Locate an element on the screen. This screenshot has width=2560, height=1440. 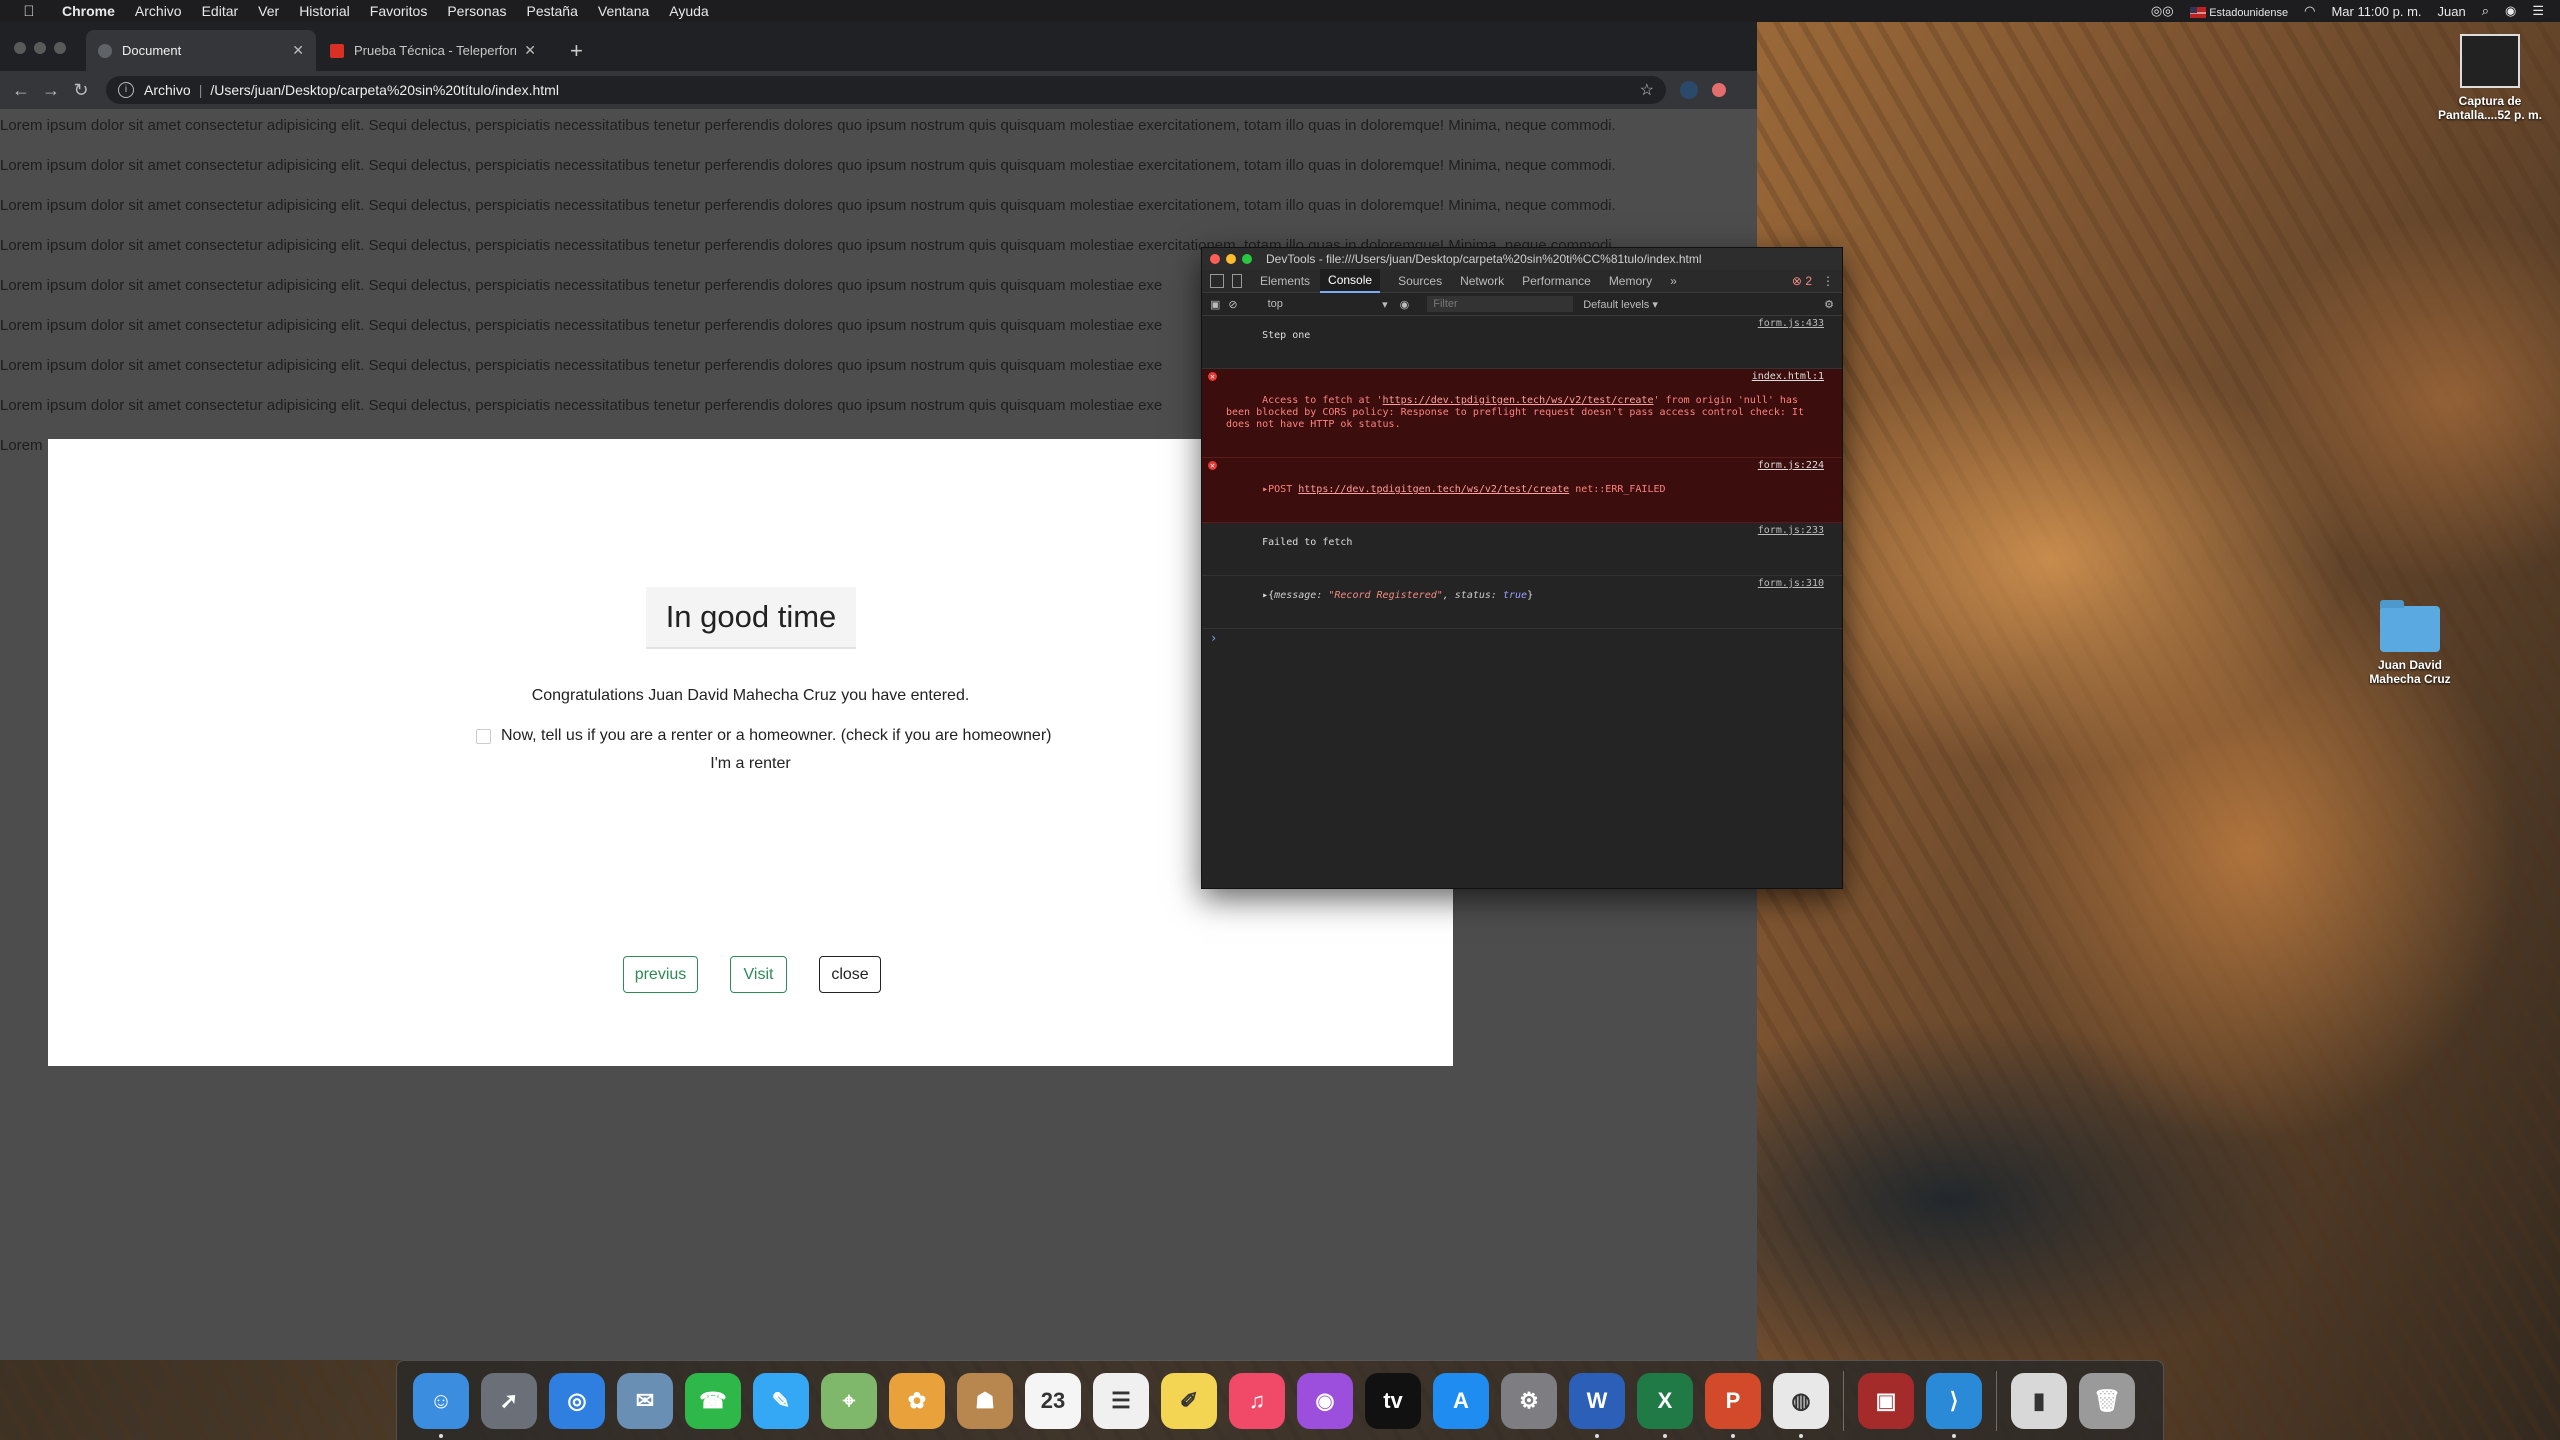
word-icon: W is located at coordinates (1597, 1405).